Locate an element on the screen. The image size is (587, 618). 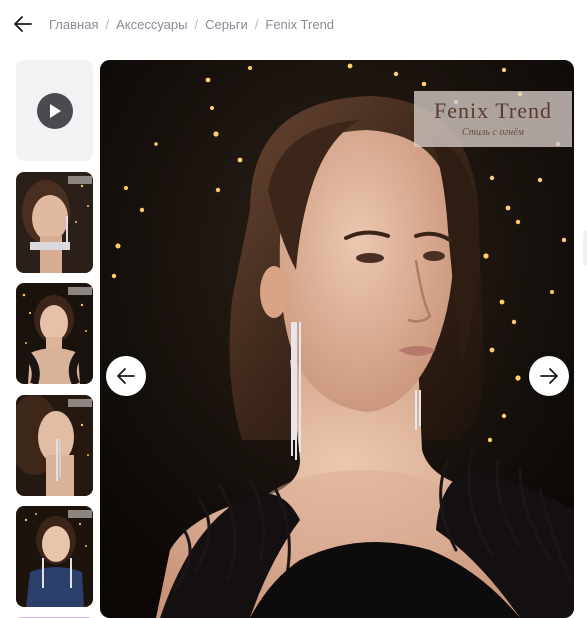
breadcrumb-accessories: Аксессуары is located at coordinates (151, 24).